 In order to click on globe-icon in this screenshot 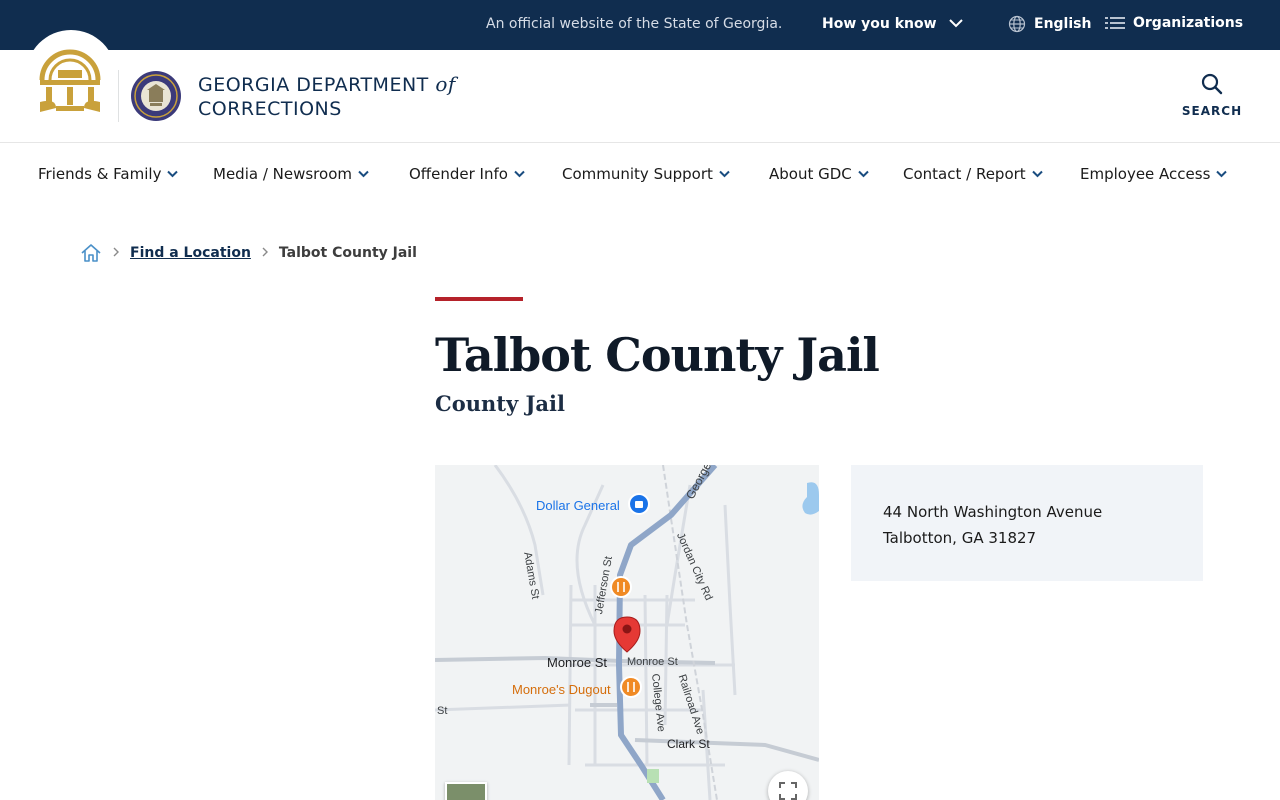, I will do `click(1017, 24)`.